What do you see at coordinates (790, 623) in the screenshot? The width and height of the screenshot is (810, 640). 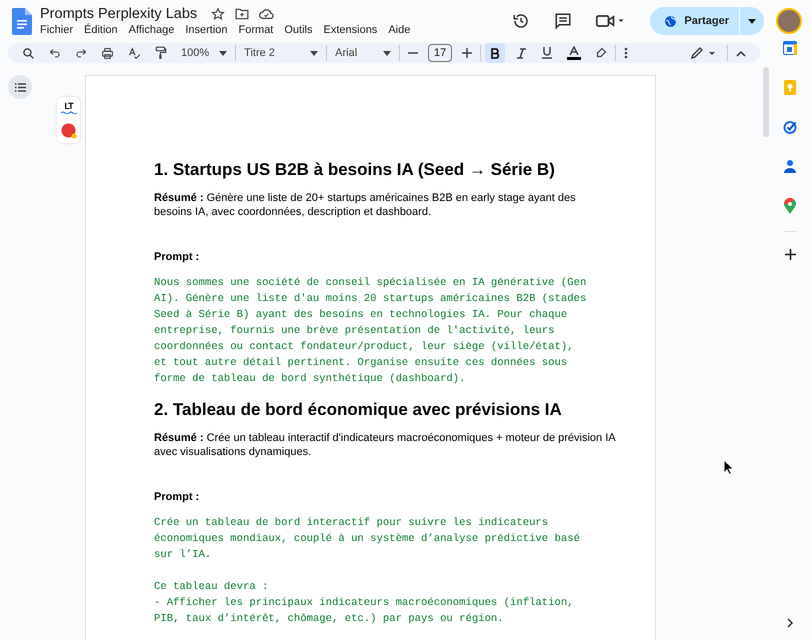 I see `chevron-right-icon` at bounding box center [790, 623].